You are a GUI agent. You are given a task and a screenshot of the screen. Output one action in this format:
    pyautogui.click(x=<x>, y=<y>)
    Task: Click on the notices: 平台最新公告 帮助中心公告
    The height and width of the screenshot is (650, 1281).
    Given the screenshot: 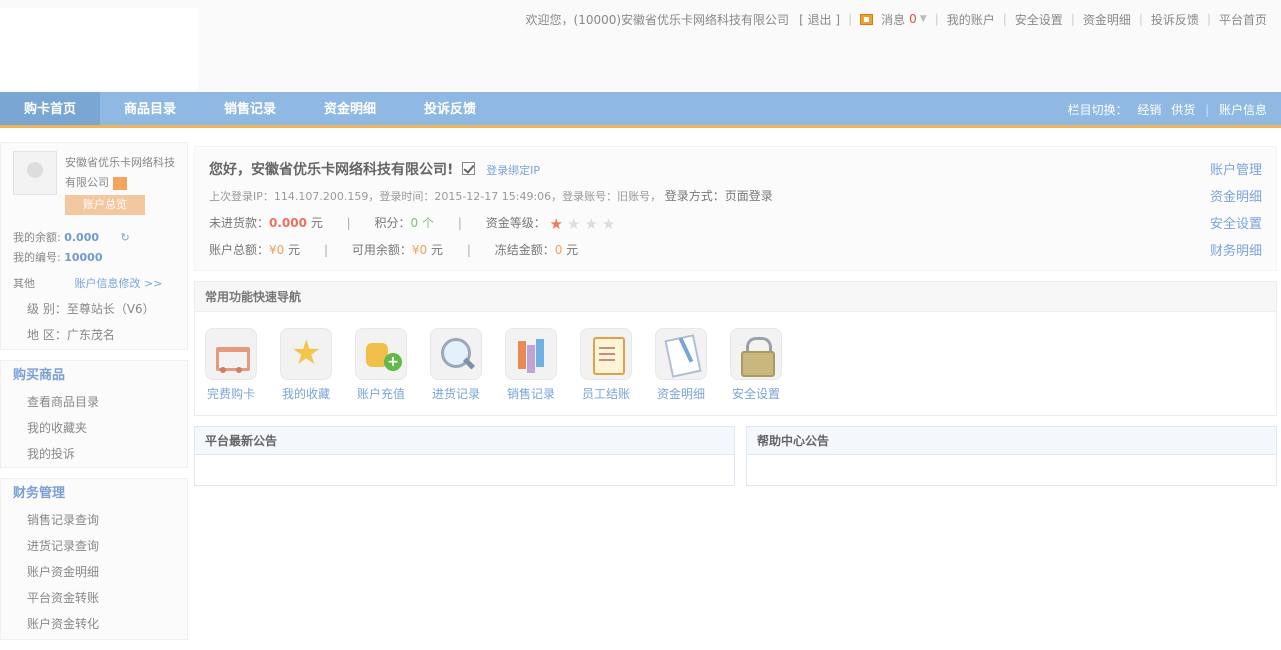 What is the action you would take?
    pyautogui.click(x=735, y=456)
    